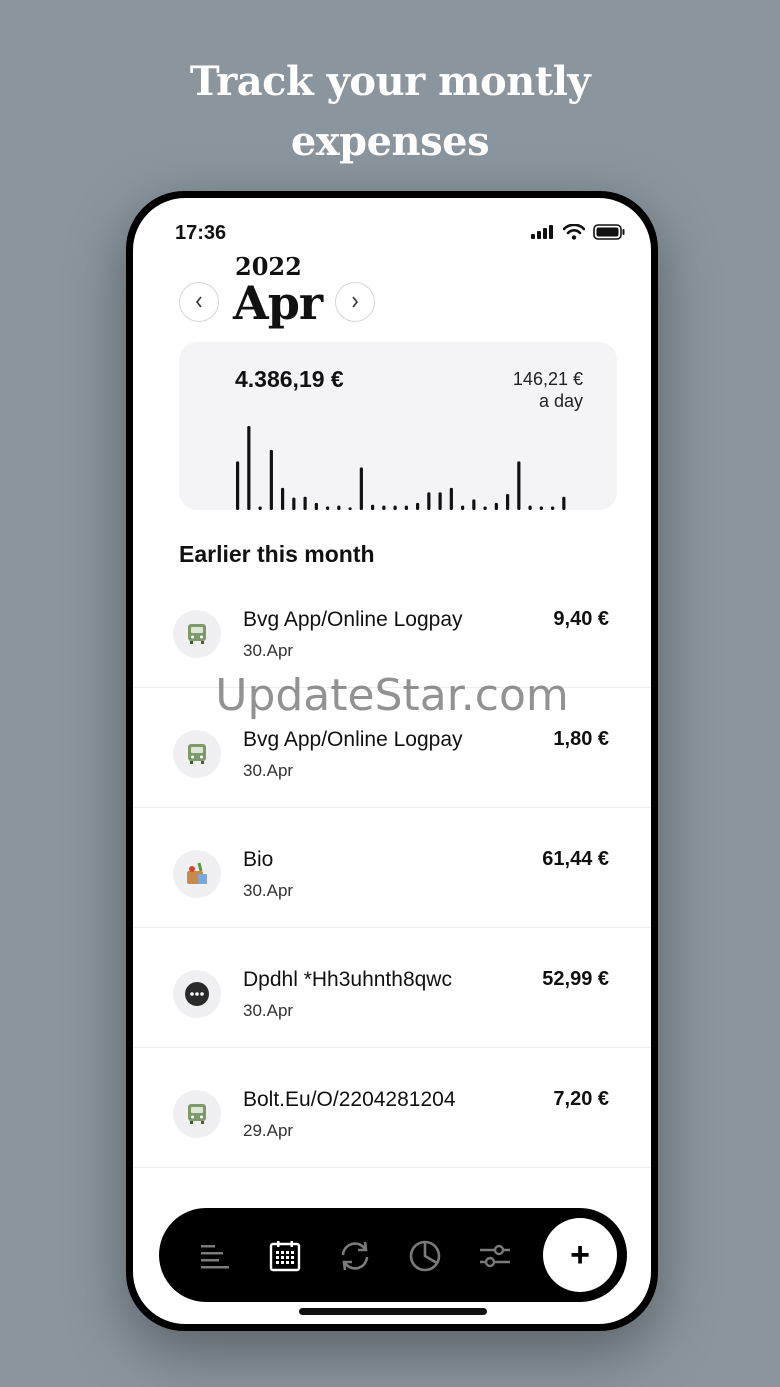  I want to click on bottom-tab-bar: +, so click(393, 1255).